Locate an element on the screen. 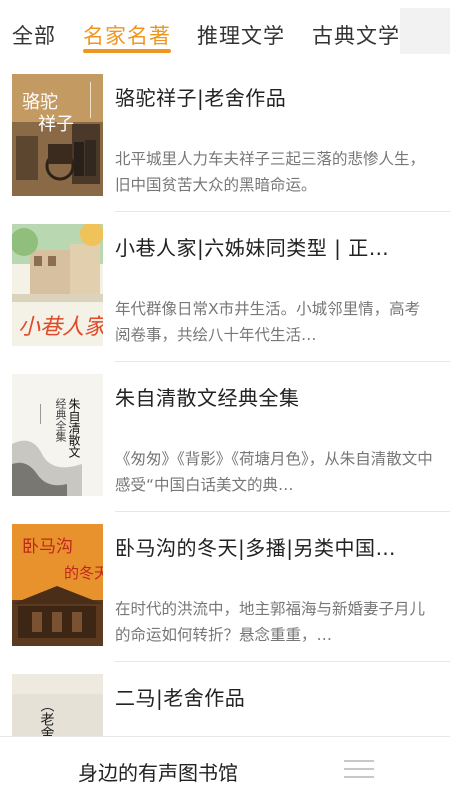 The width and height of the screenshot is (450, 800). book-cover: （老舍作 is located at coordinates (57, 705).